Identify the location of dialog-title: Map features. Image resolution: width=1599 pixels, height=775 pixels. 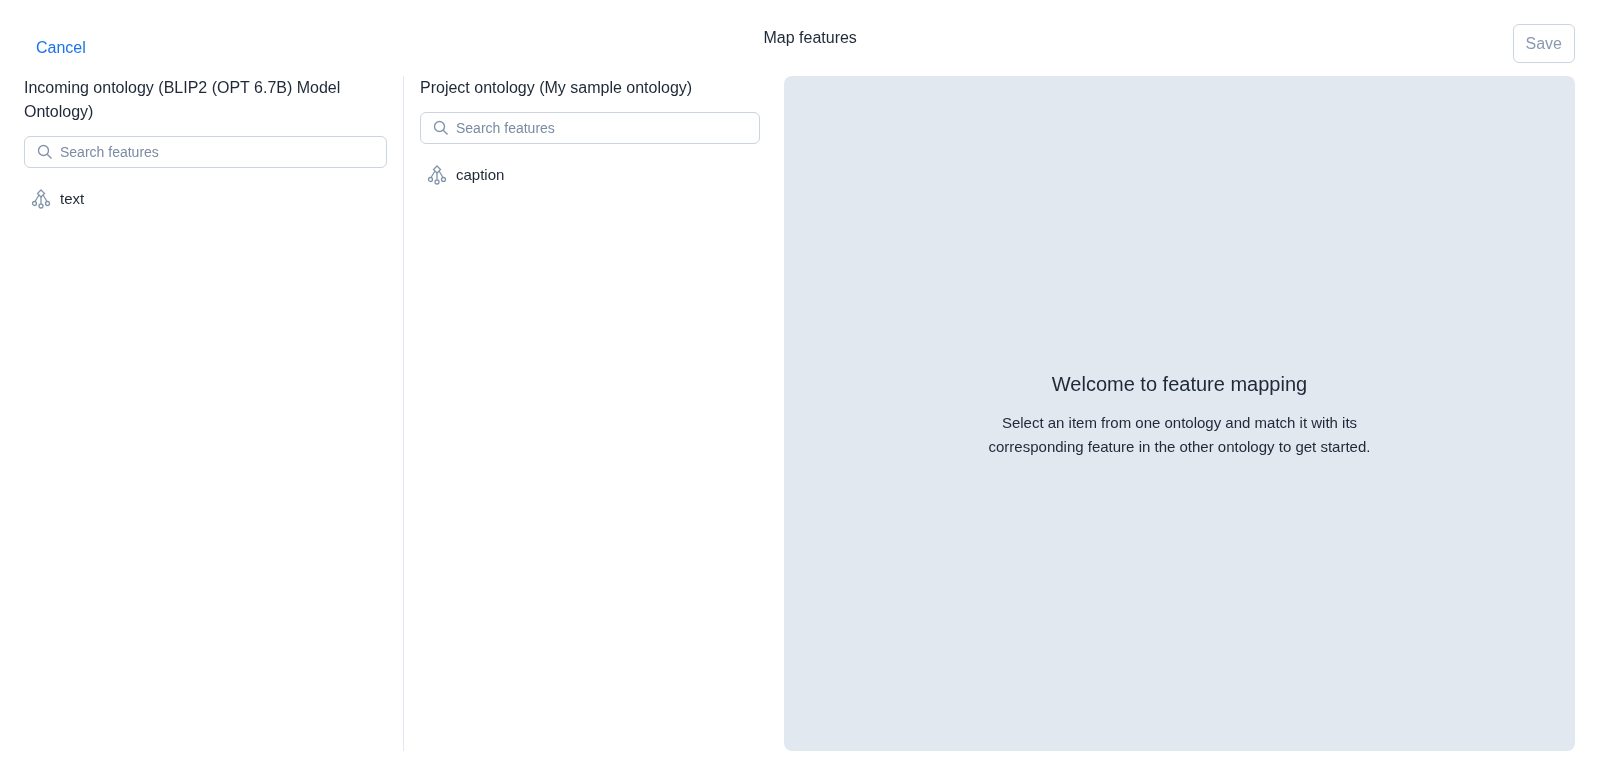
(810, 38).